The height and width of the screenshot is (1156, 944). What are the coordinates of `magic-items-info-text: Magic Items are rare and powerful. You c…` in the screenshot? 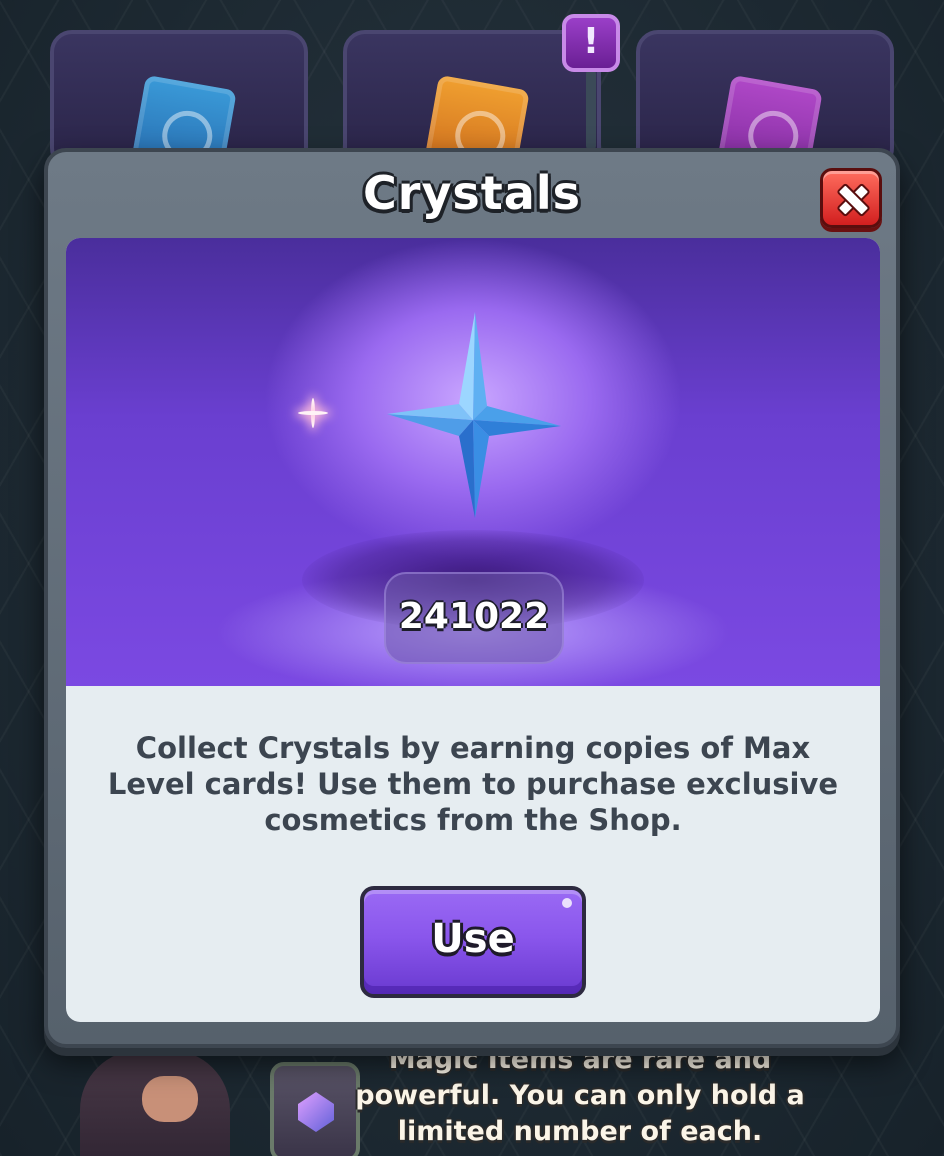 It's located at (580, 1095).